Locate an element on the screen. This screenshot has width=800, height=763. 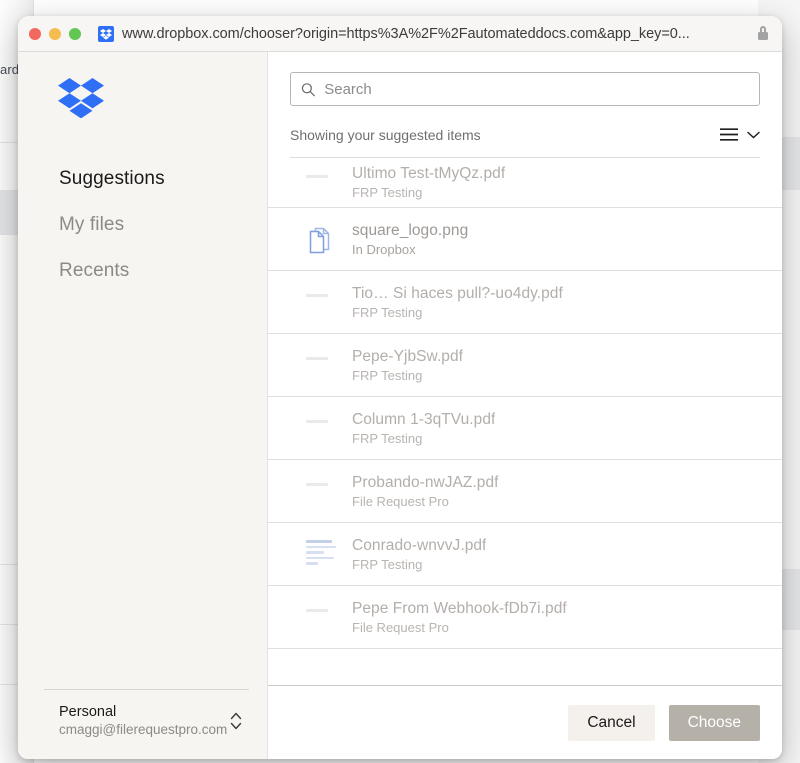
window-controls is located at coordinates (55, 33).